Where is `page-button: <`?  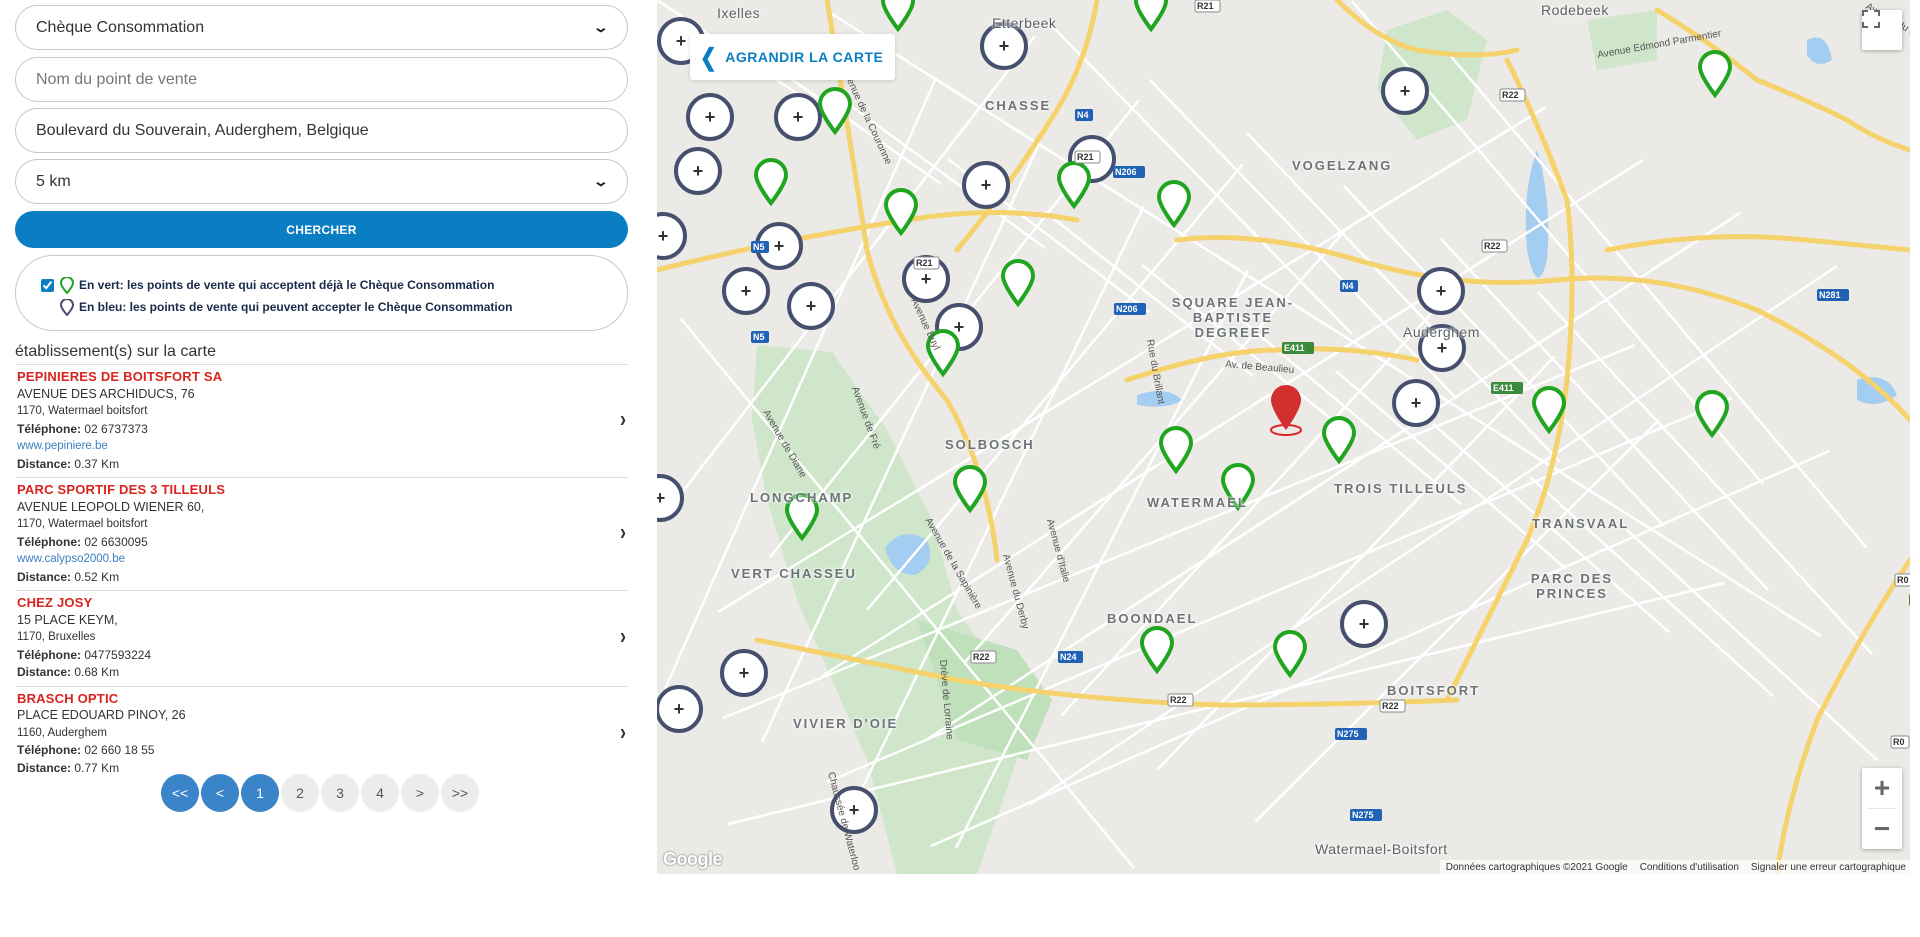
page-button: < is located at coordinates (220, 793).